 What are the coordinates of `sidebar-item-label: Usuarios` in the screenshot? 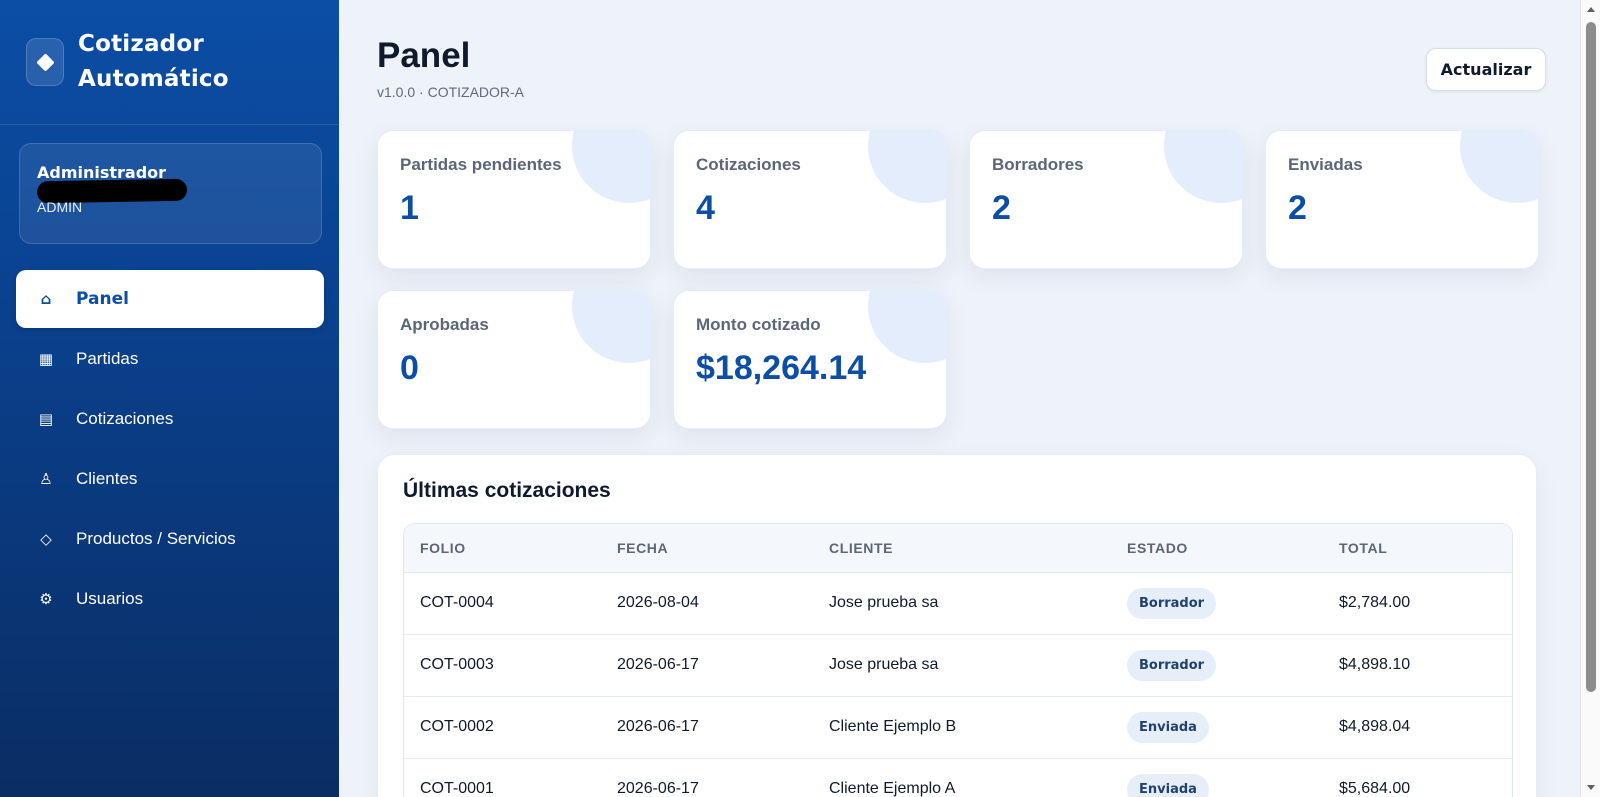 It's located at (110, 598).